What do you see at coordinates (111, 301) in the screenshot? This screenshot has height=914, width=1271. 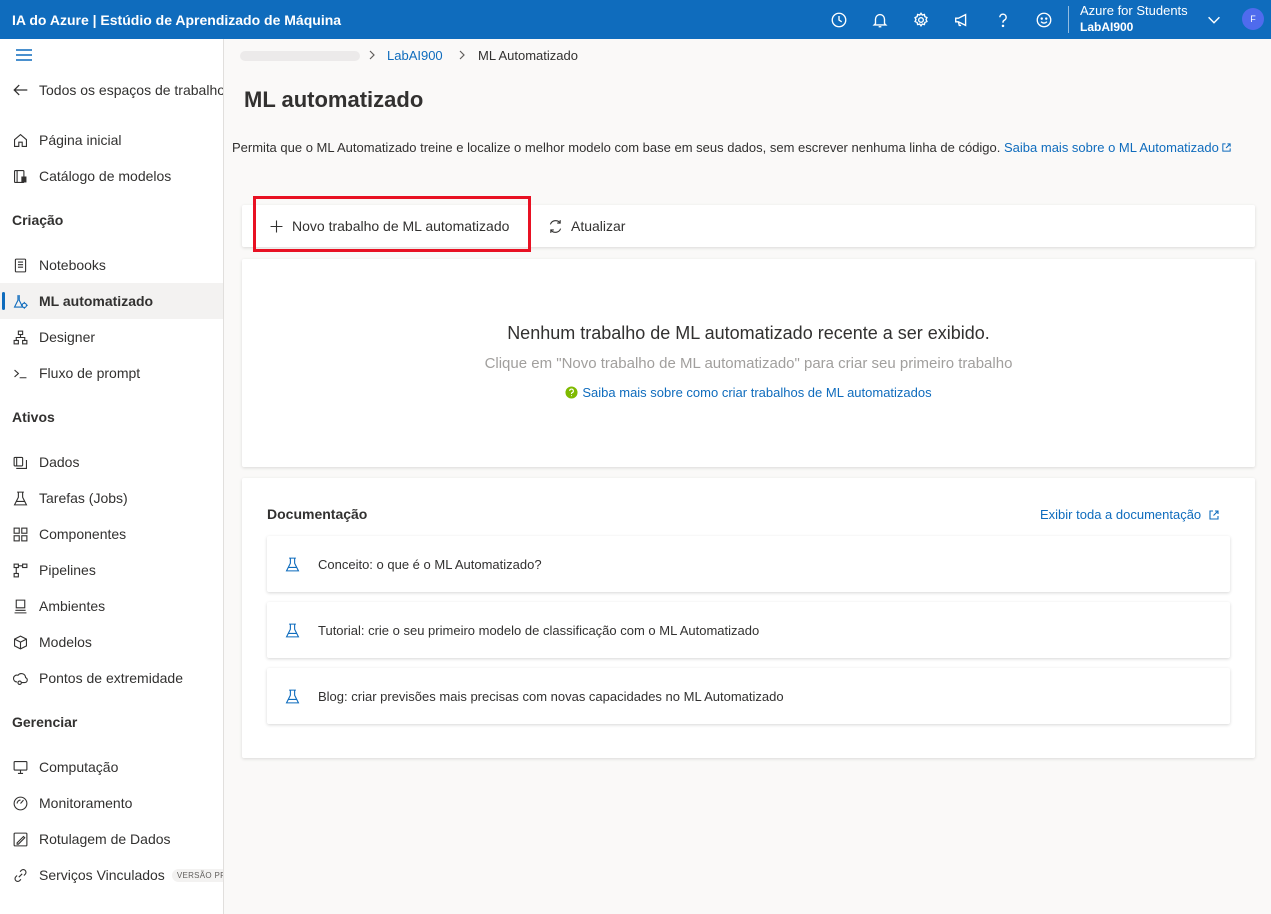 I see `sidebar-item-automl: ML automatizado` at bounding box center [111, 301].